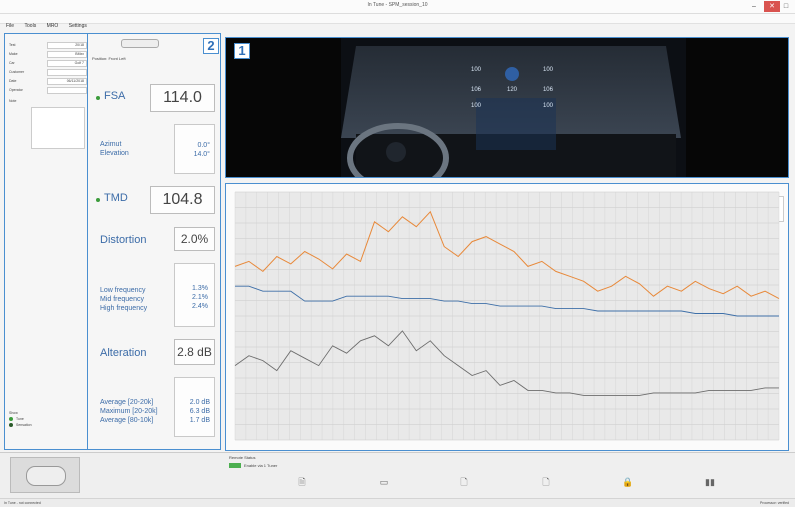 The height and width of the screenshot is (507, 795). I want to click on bar-chart-icon: ▮▮, so click(710, 482).